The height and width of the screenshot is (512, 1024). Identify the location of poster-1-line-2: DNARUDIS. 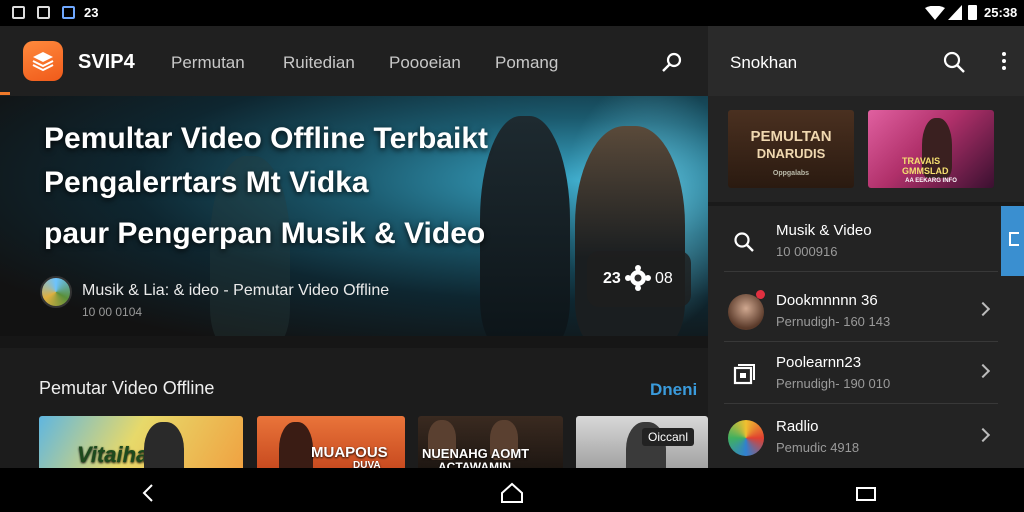
(791, 153).